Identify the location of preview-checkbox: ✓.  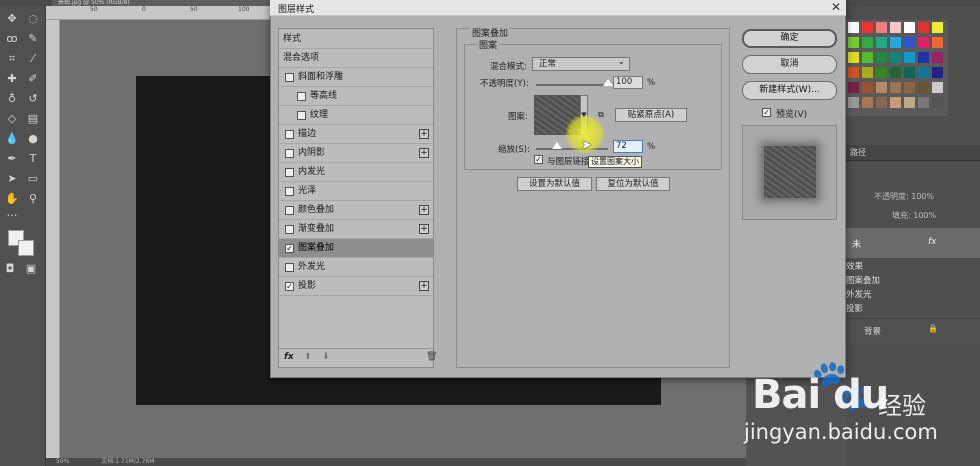
(766, 112).